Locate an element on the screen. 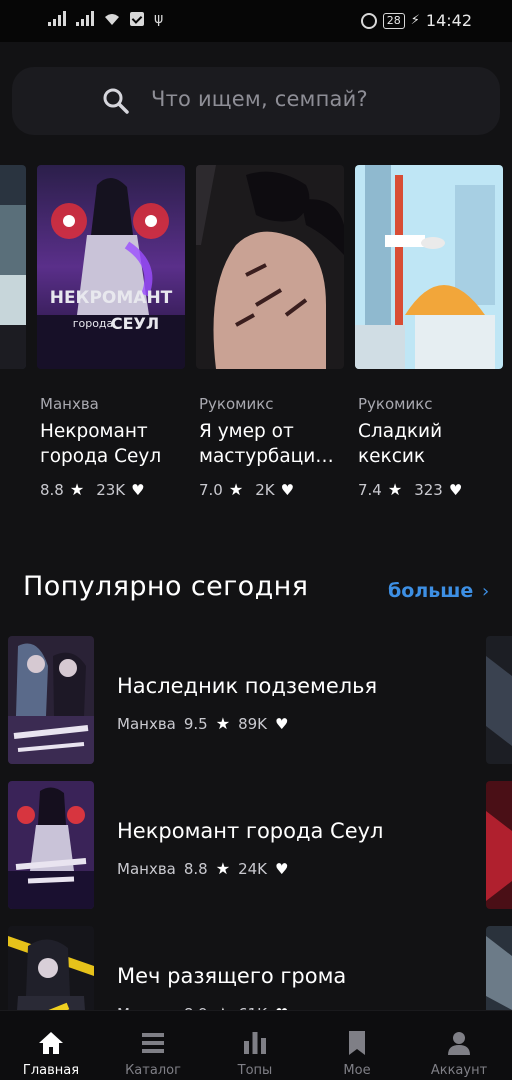 The height and width of the screenshot is (1080, 512). checkbox-notification-icon is located at coordinates (137, 19).